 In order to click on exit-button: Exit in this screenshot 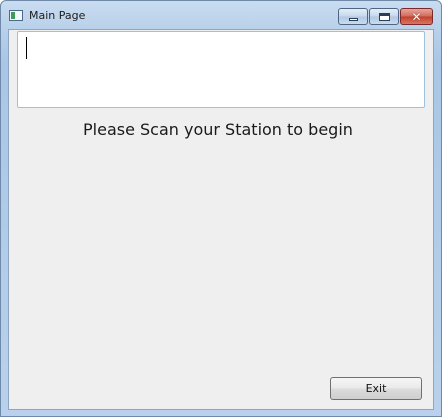, I will do `click(376, 388)`.